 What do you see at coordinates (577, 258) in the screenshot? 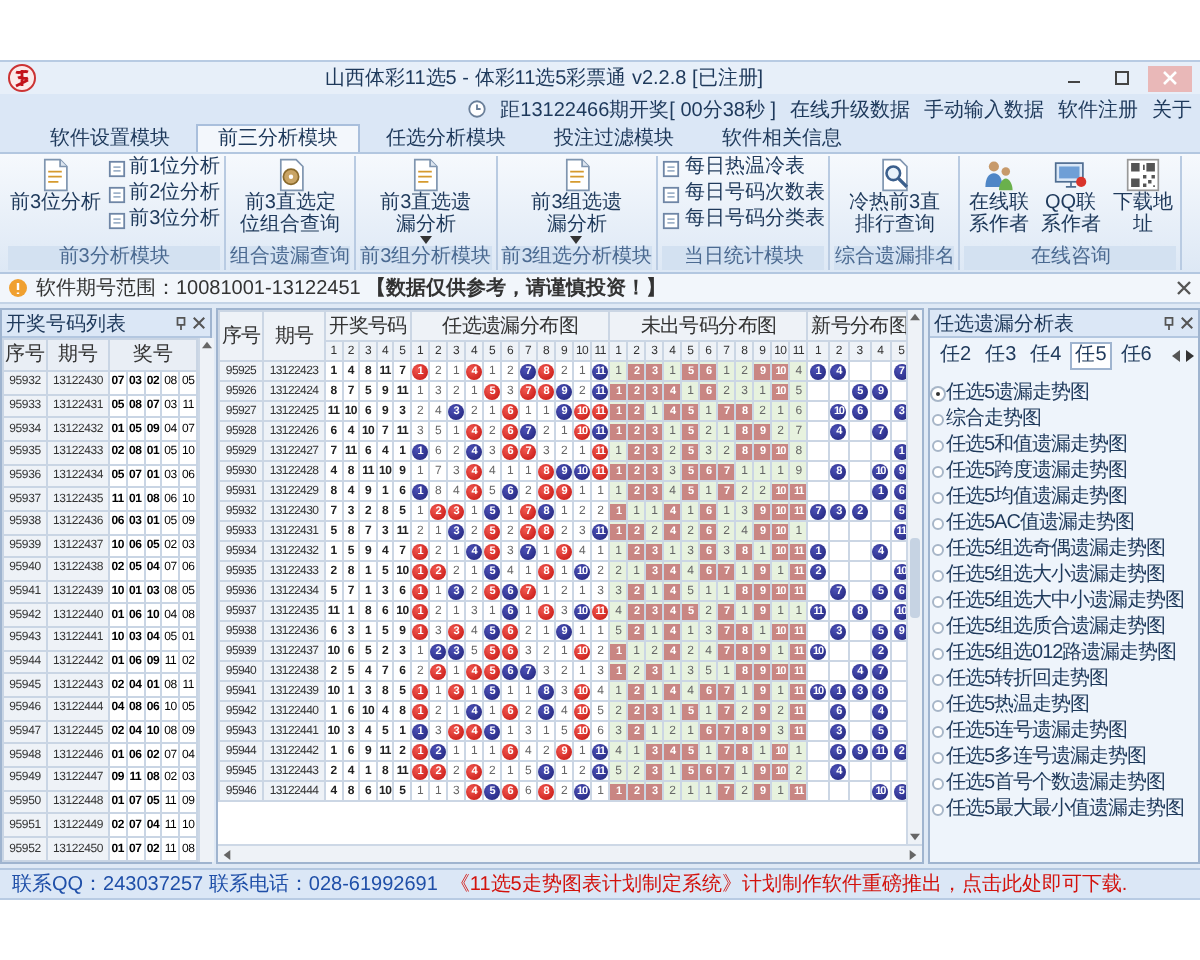
I see `group-label: 前3组选分析模块` at bounding box center [577, 258].